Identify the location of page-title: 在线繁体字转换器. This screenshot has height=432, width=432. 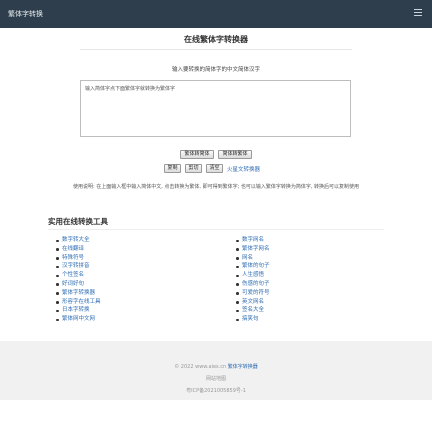
(216, 39).